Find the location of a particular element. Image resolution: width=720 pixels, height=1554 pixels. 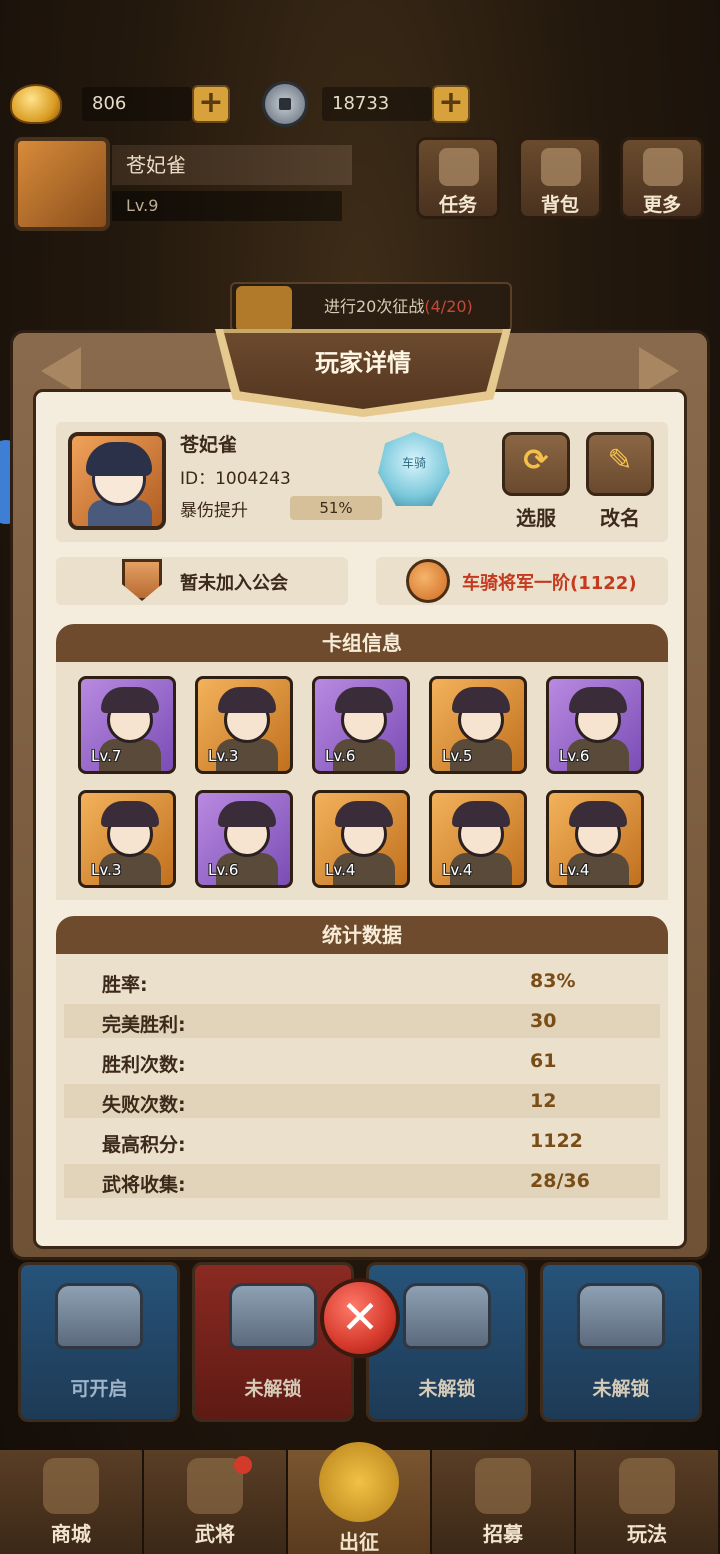

add-copper-button: + is located at coordinates (451, 104).